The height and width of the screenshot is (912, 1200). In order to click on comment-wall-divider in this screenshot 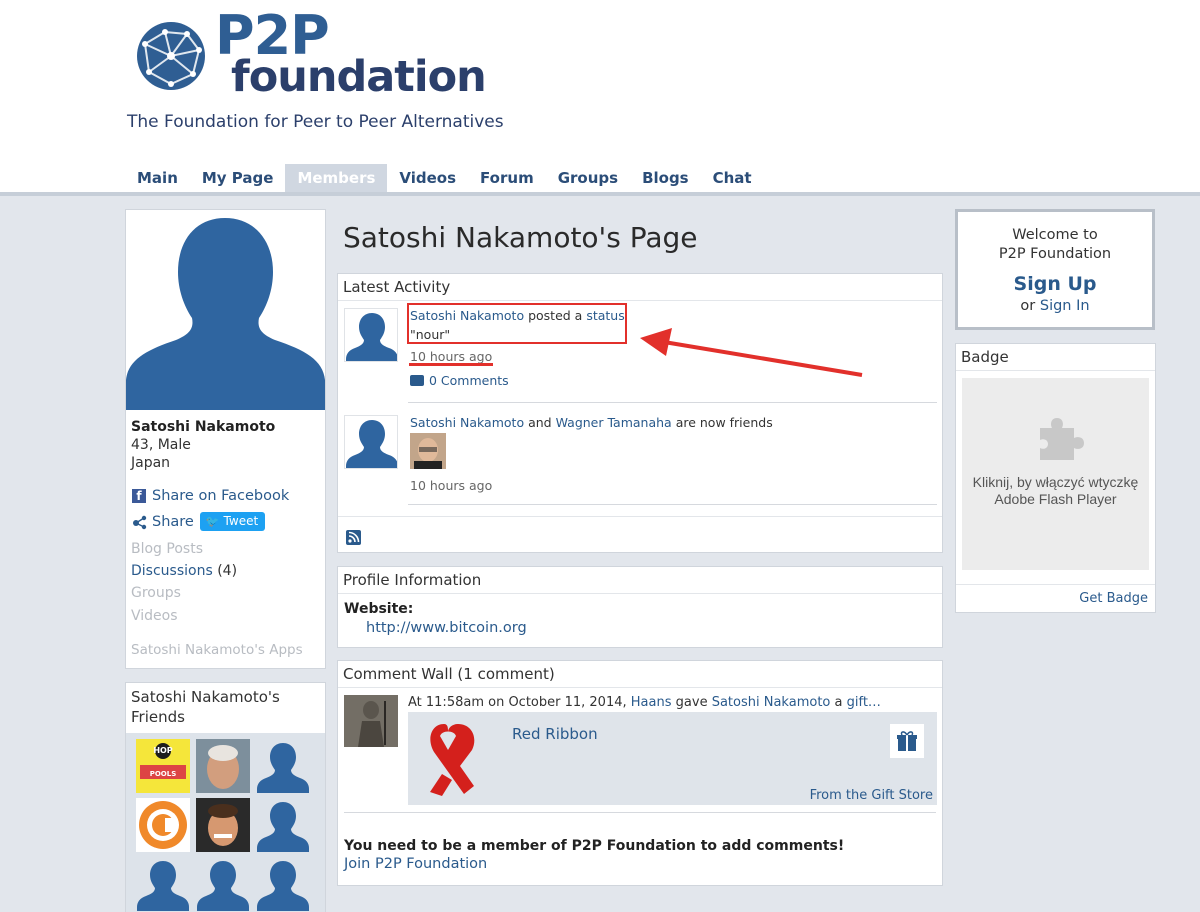, I will do `click(640, 812)`.